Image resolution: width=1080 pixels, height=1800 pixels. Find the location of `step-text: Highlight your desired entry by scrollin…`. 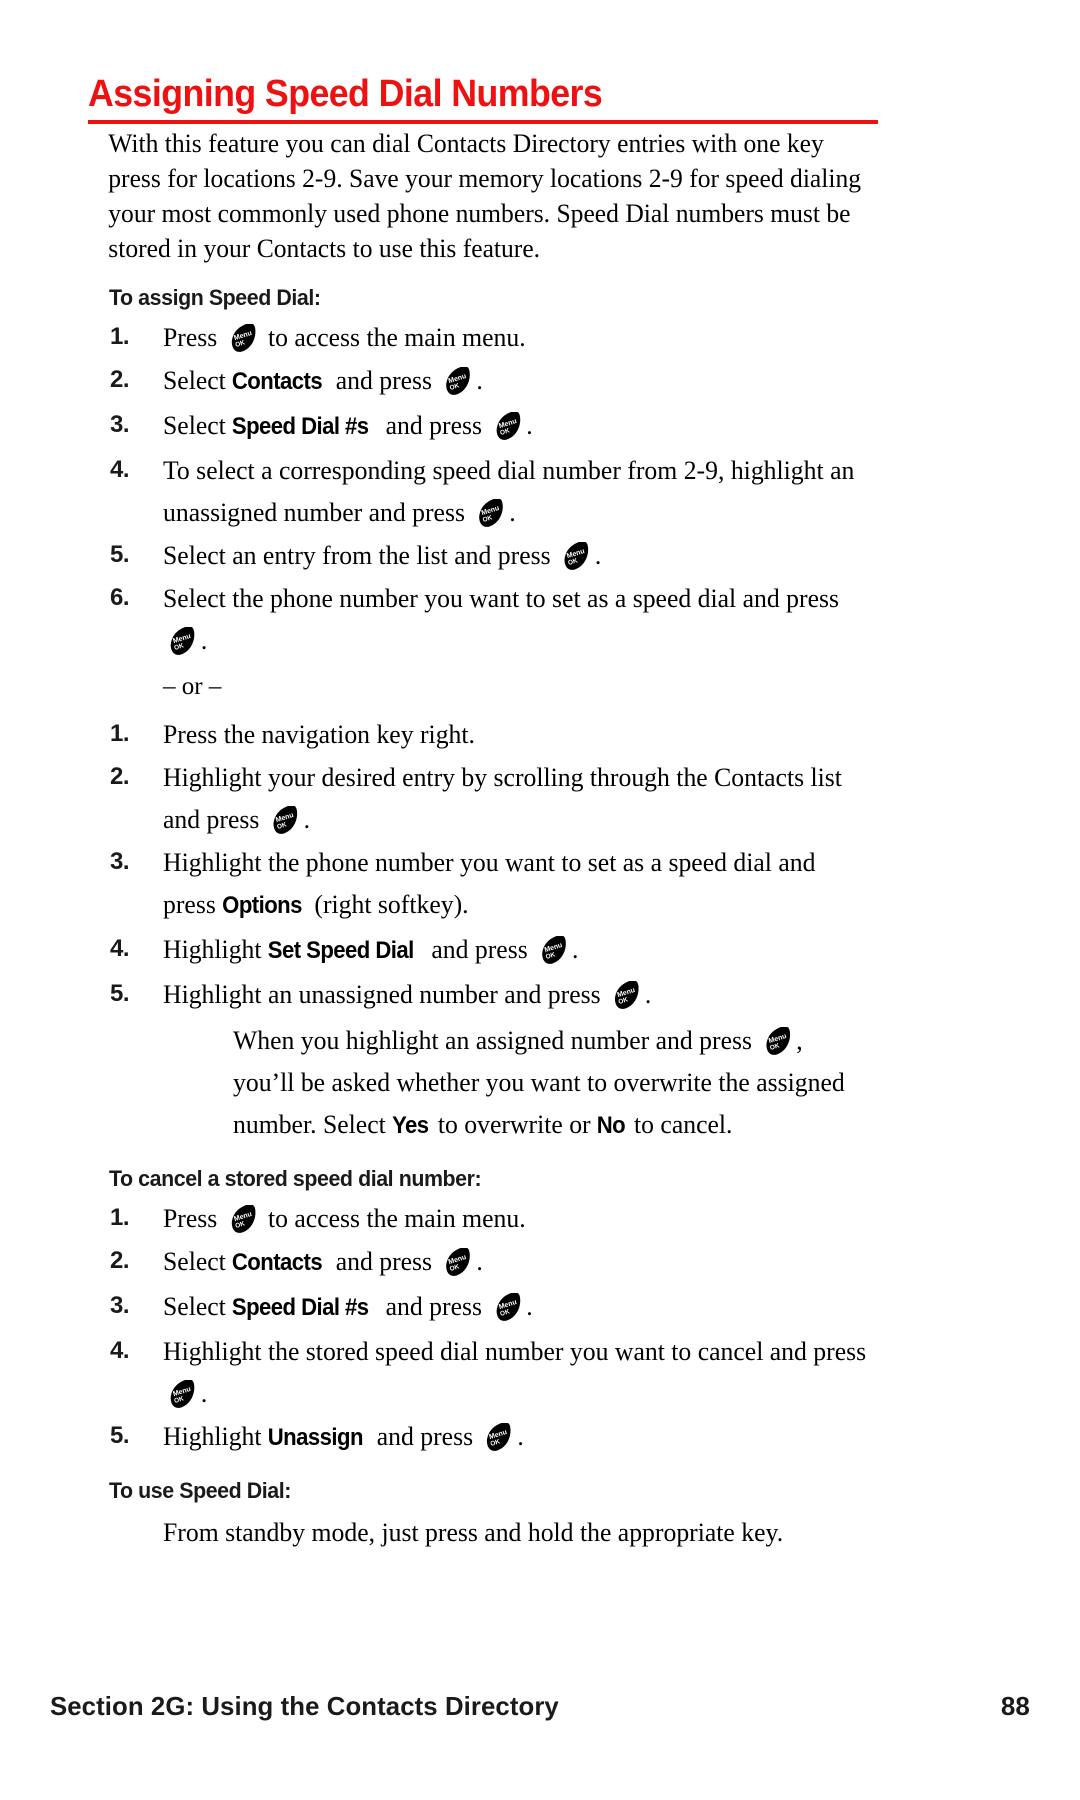

step-text: Highlight your desired entry by scrollin… is located at coordinates (502, 799).